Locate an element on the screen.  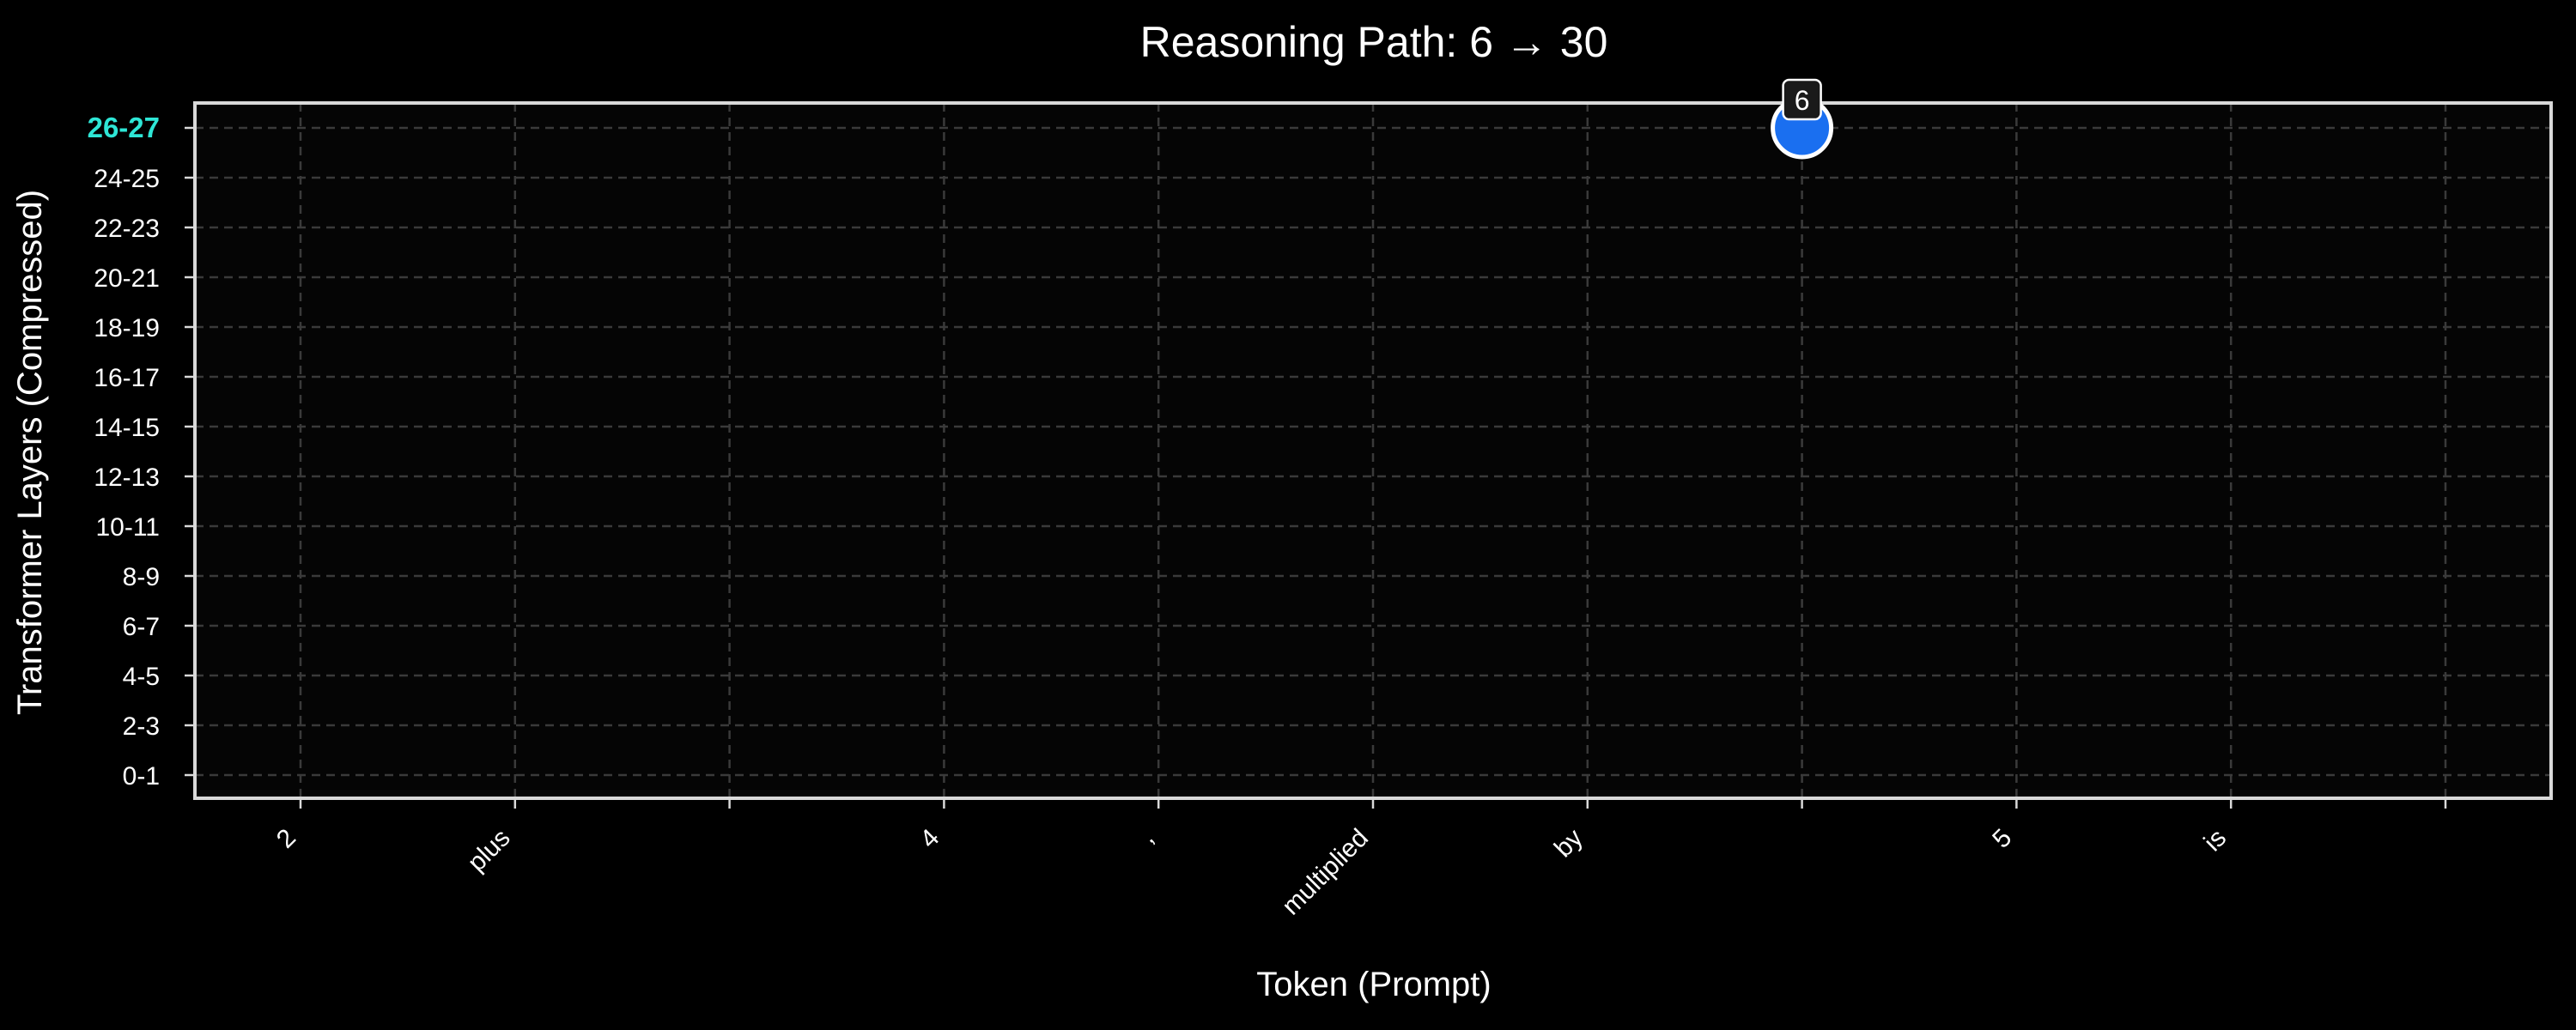
y-tick-label: 4-5 is located at coordinates (142, 677).